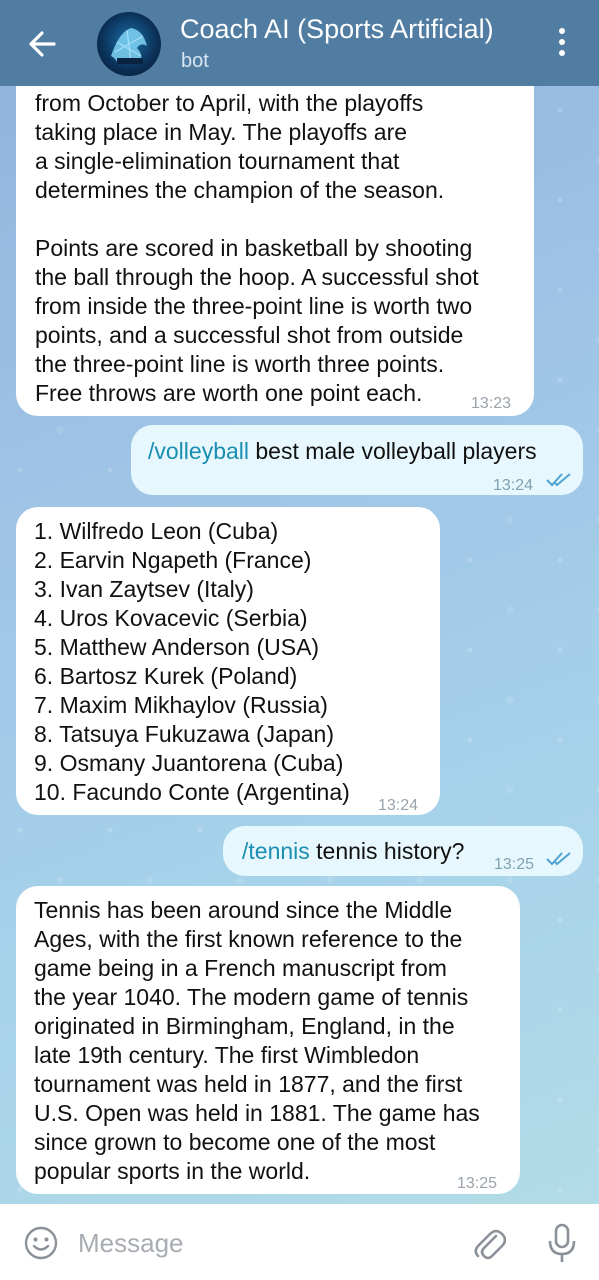 The image size is (599, 1280). Describe the element at coordinates (562, 44) in the screenshot. I see `more-menu-button` at that location.